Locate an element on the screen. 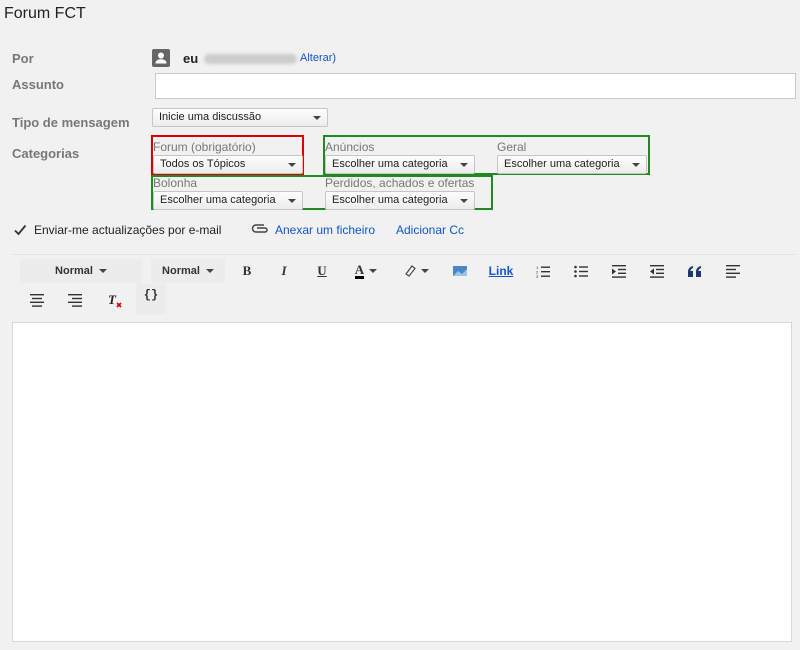 The height and width of the screenshot is (650, 800). align-center-icon is located at coordinates (37, 300).